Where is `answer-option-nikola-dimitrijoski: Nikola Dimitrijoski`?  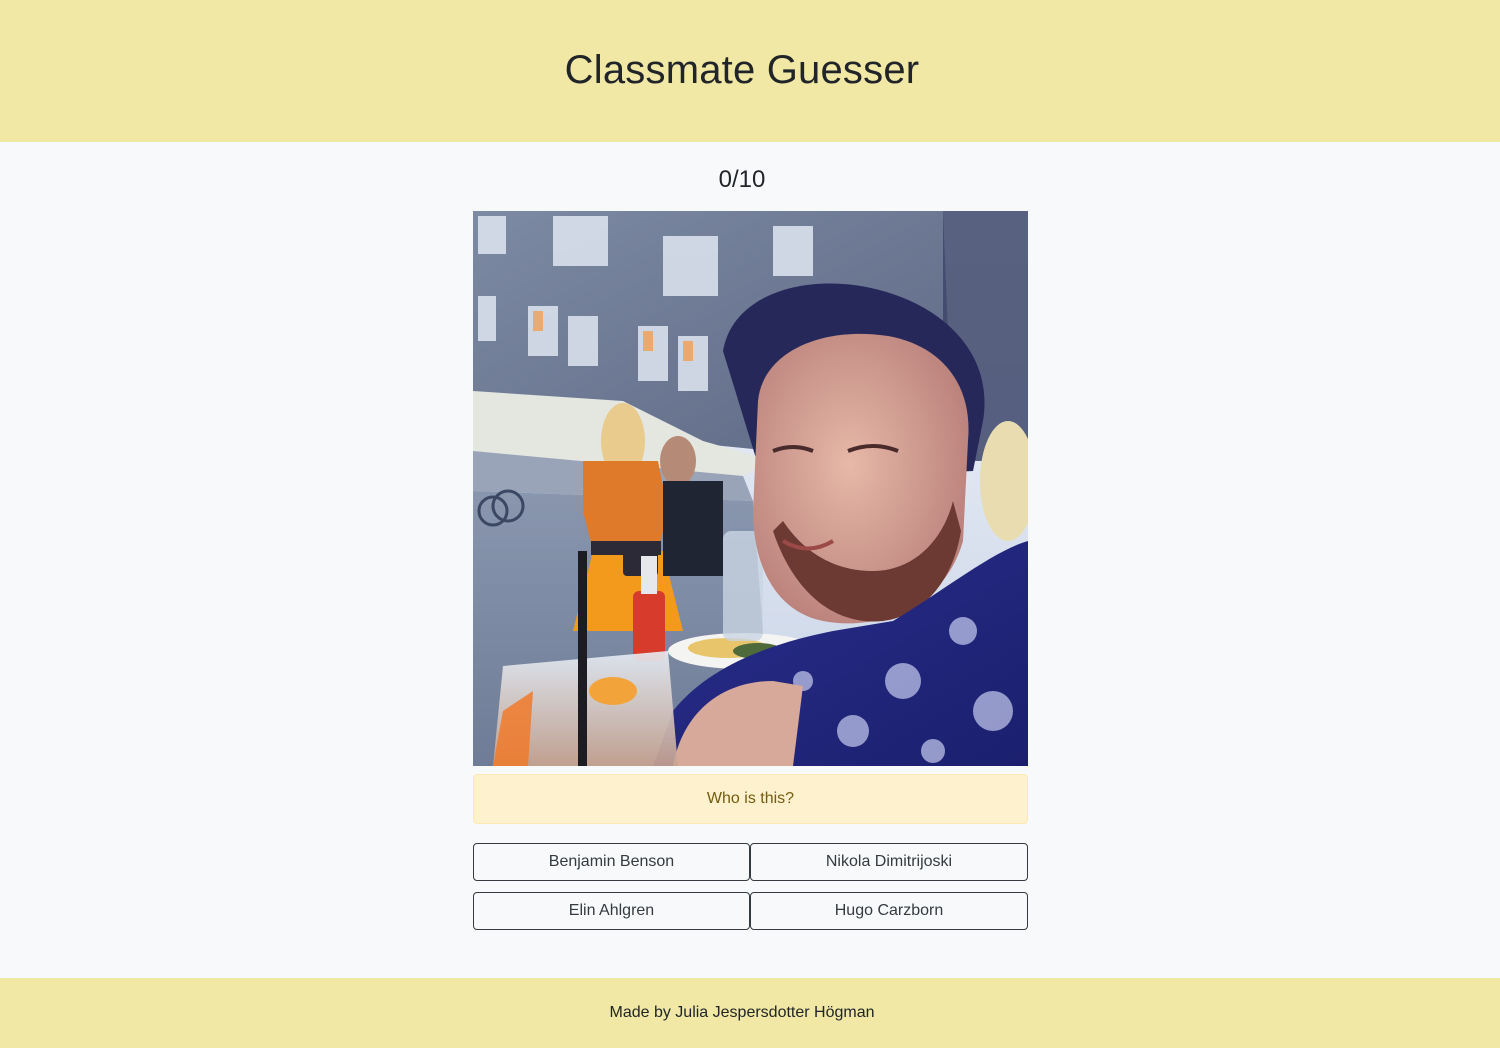 answer-option-nikola-dimitrijoski: Nikola Dimitrijoski is located at coordinates (889, 862).